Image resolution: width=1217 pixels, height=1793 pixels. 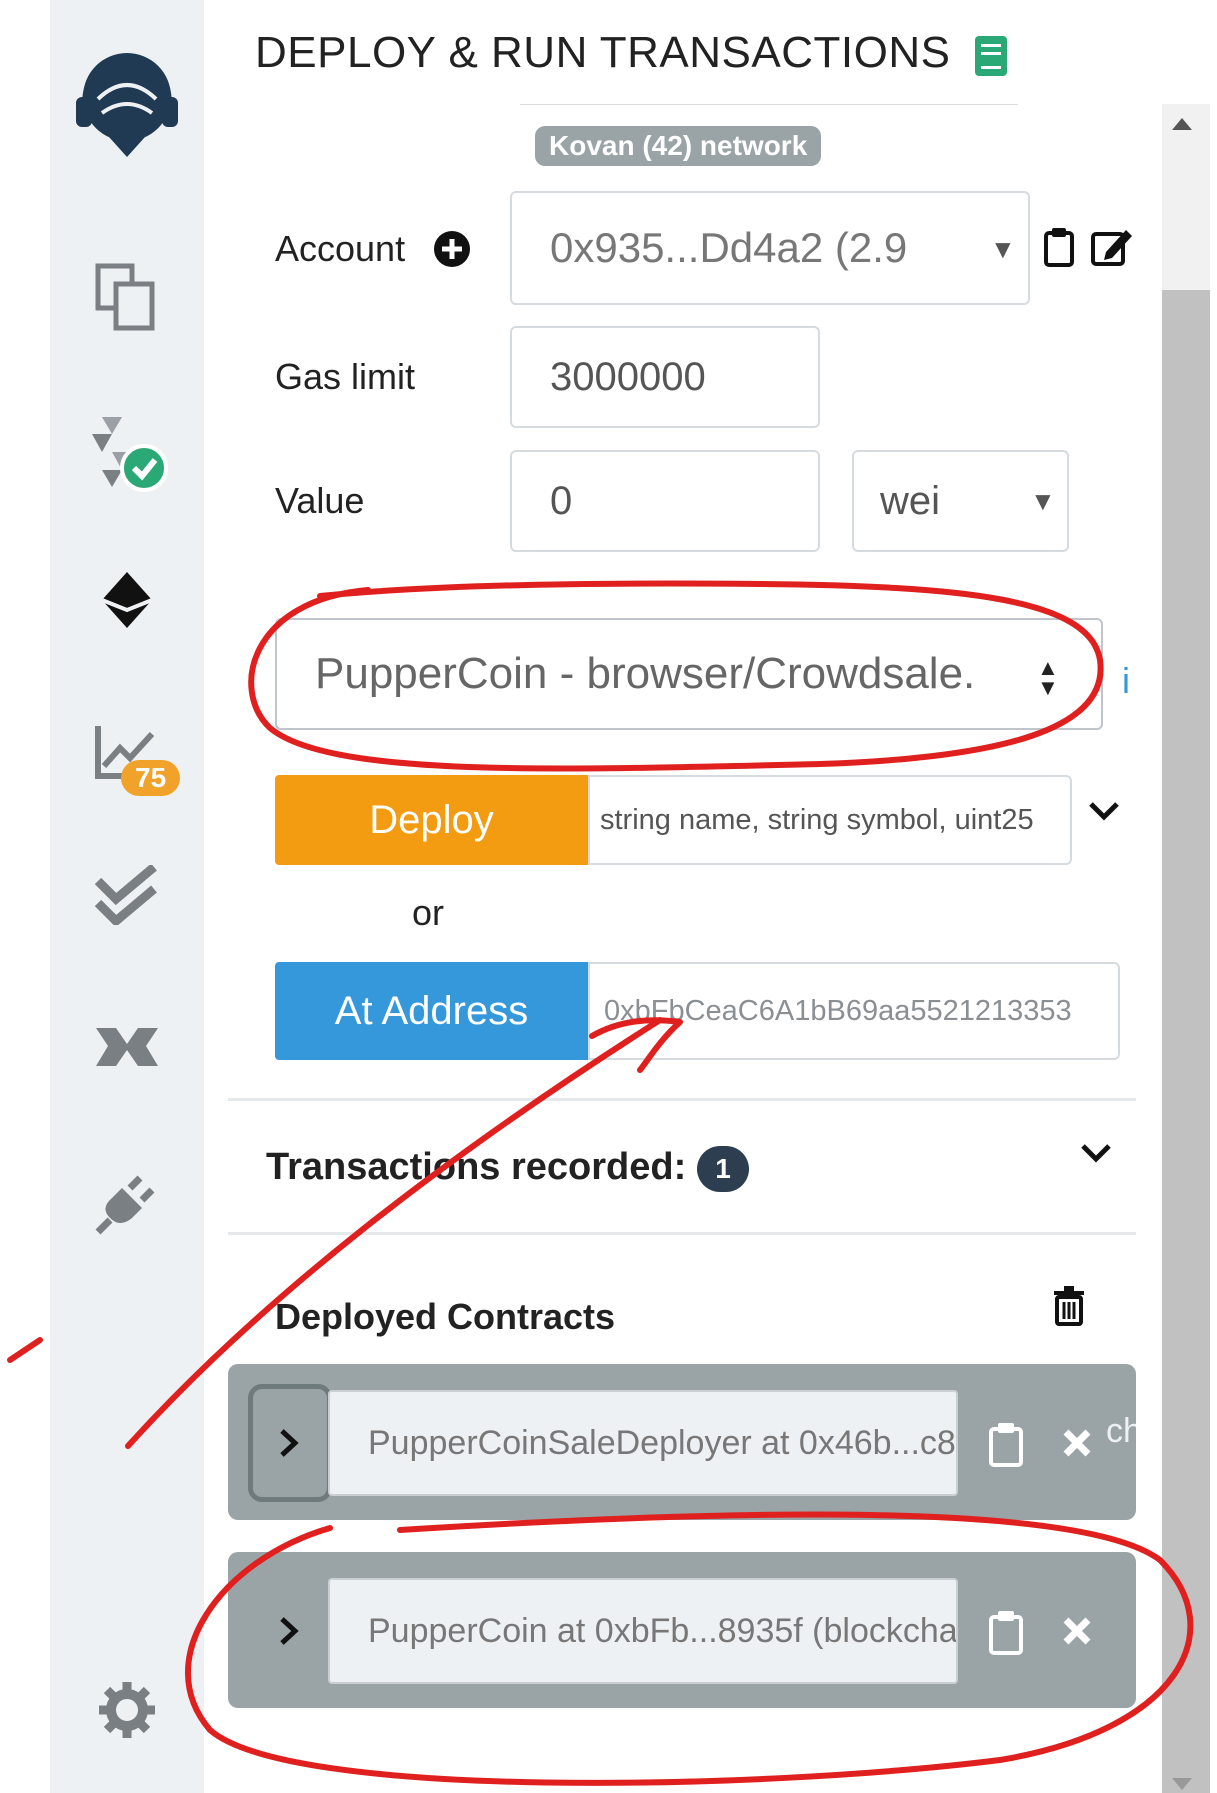 What do you see at coordinates (678, 146) in the screenshot?
I see `network-badge: Kovan (42) network` at bounding box center [678, 146].